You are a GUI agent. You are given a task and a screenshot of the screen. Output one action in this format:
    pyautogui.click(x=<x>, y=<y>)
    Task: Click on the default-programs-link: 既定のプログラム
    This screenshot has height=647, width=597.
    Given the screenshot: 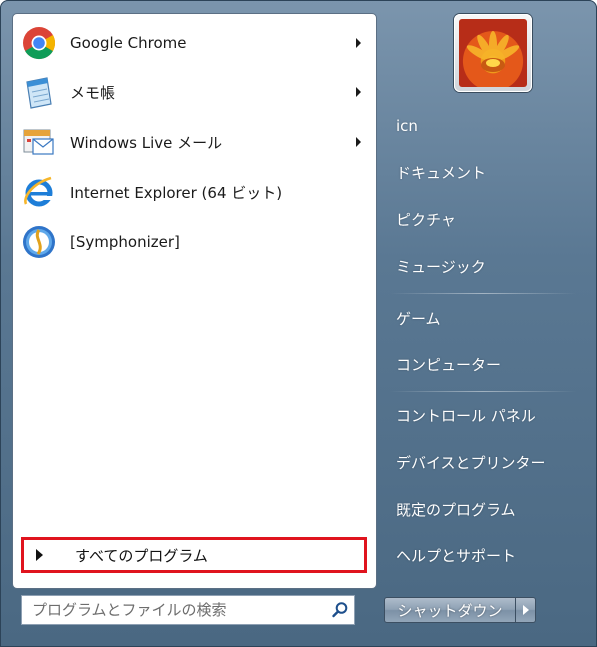 What is the action you would take?
    pyautogui.click(x=456, y=509)
    